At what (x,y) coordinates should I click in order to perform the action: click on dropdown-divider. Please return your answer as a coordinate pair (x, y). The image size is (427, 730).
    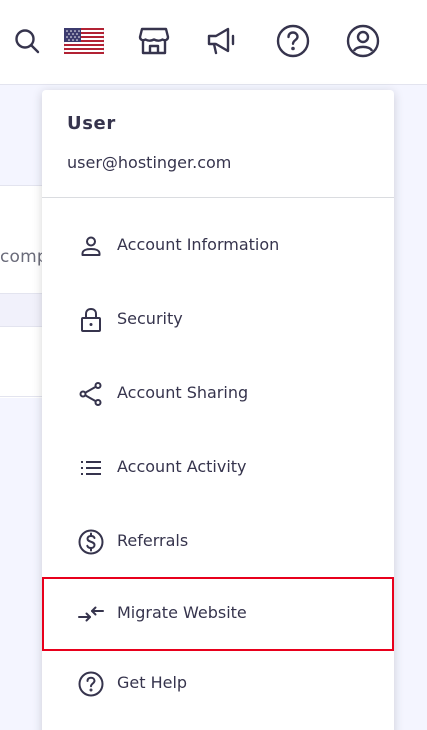
    Looking at the image, I should click on (218, 197).